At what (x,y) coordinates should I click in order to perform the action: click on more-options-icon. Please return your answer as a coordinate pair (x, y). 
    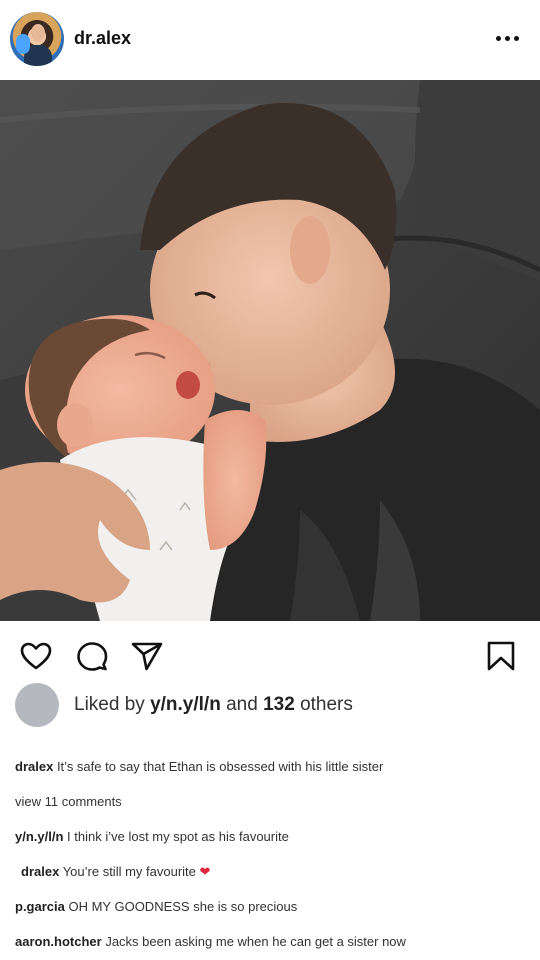
    Looking at the image, I should click on (507, 38).